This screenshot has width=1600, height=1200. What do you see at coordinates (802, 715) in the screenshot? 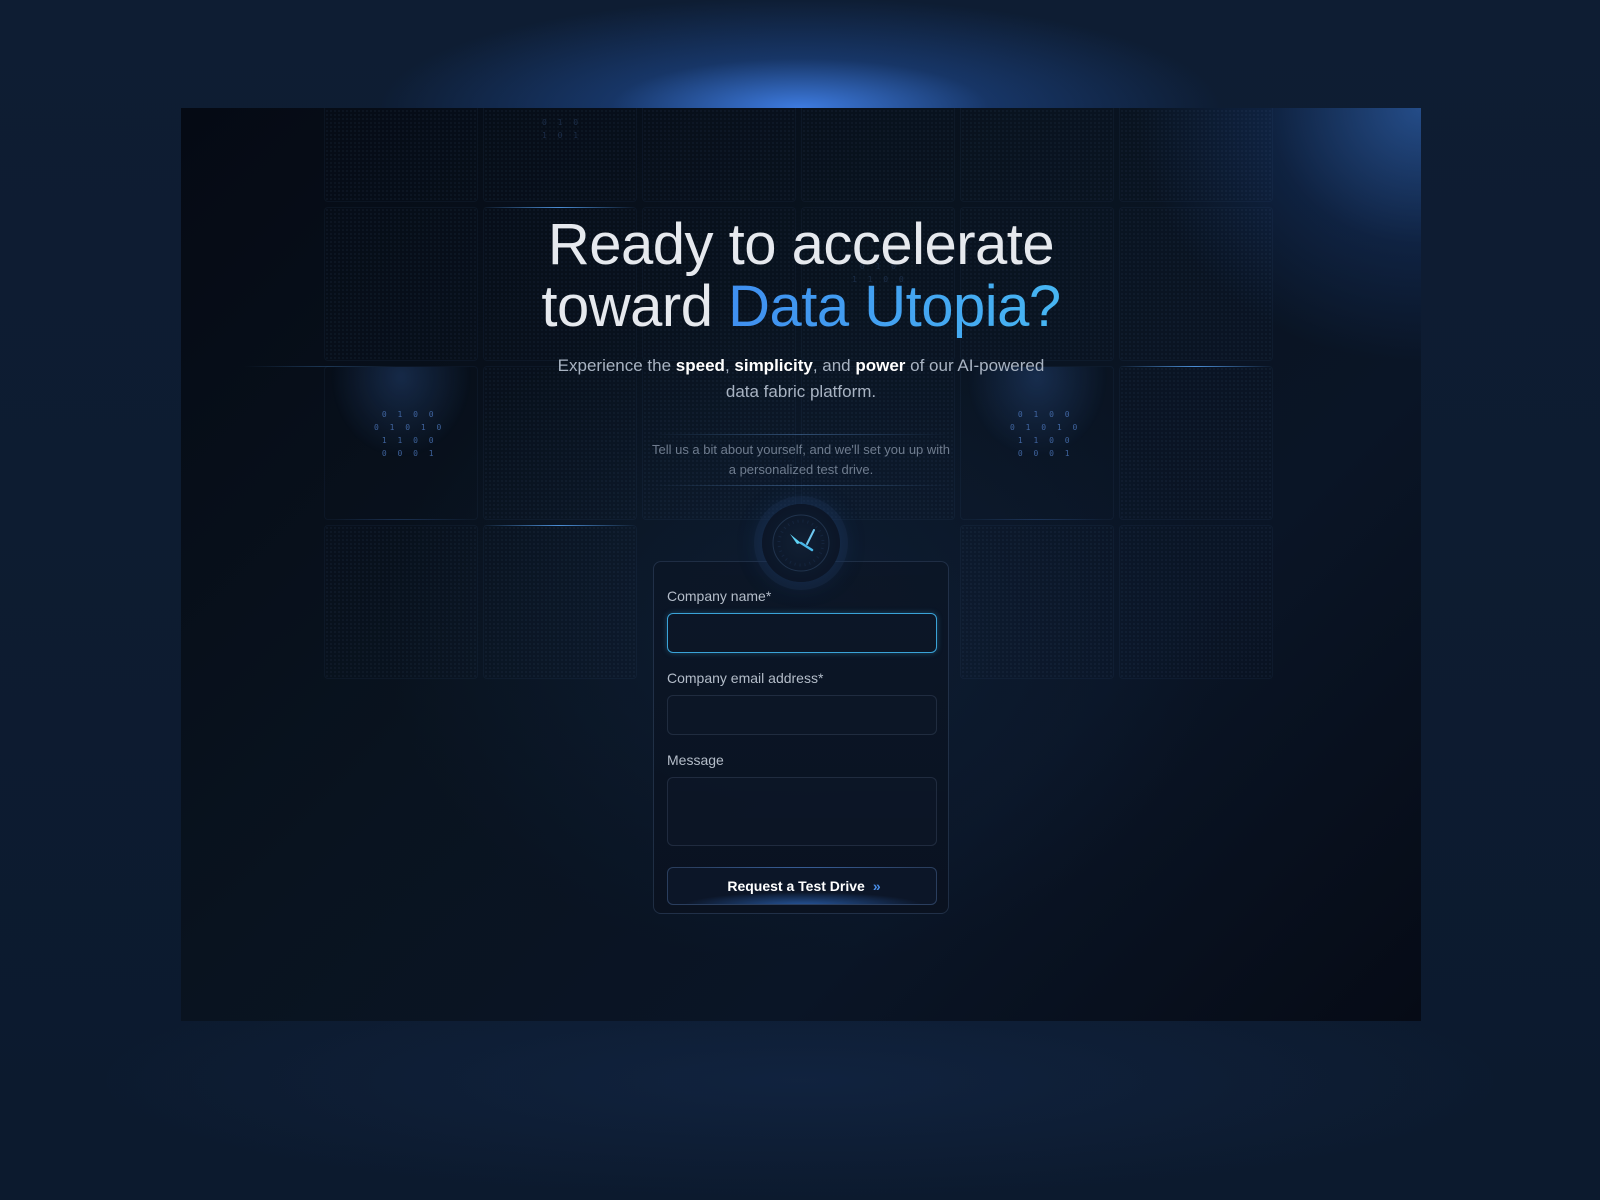
I see `email-input` at bounding box center [802, 715].